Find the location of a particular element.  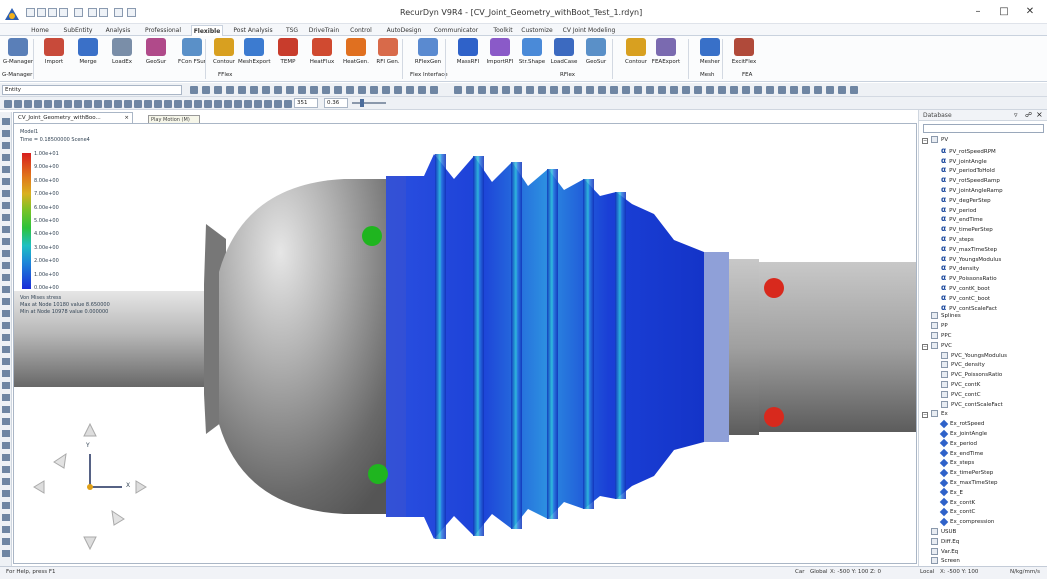

ribbon-button-feaexport-19: FEAExport is located at coordinates (666, 54).